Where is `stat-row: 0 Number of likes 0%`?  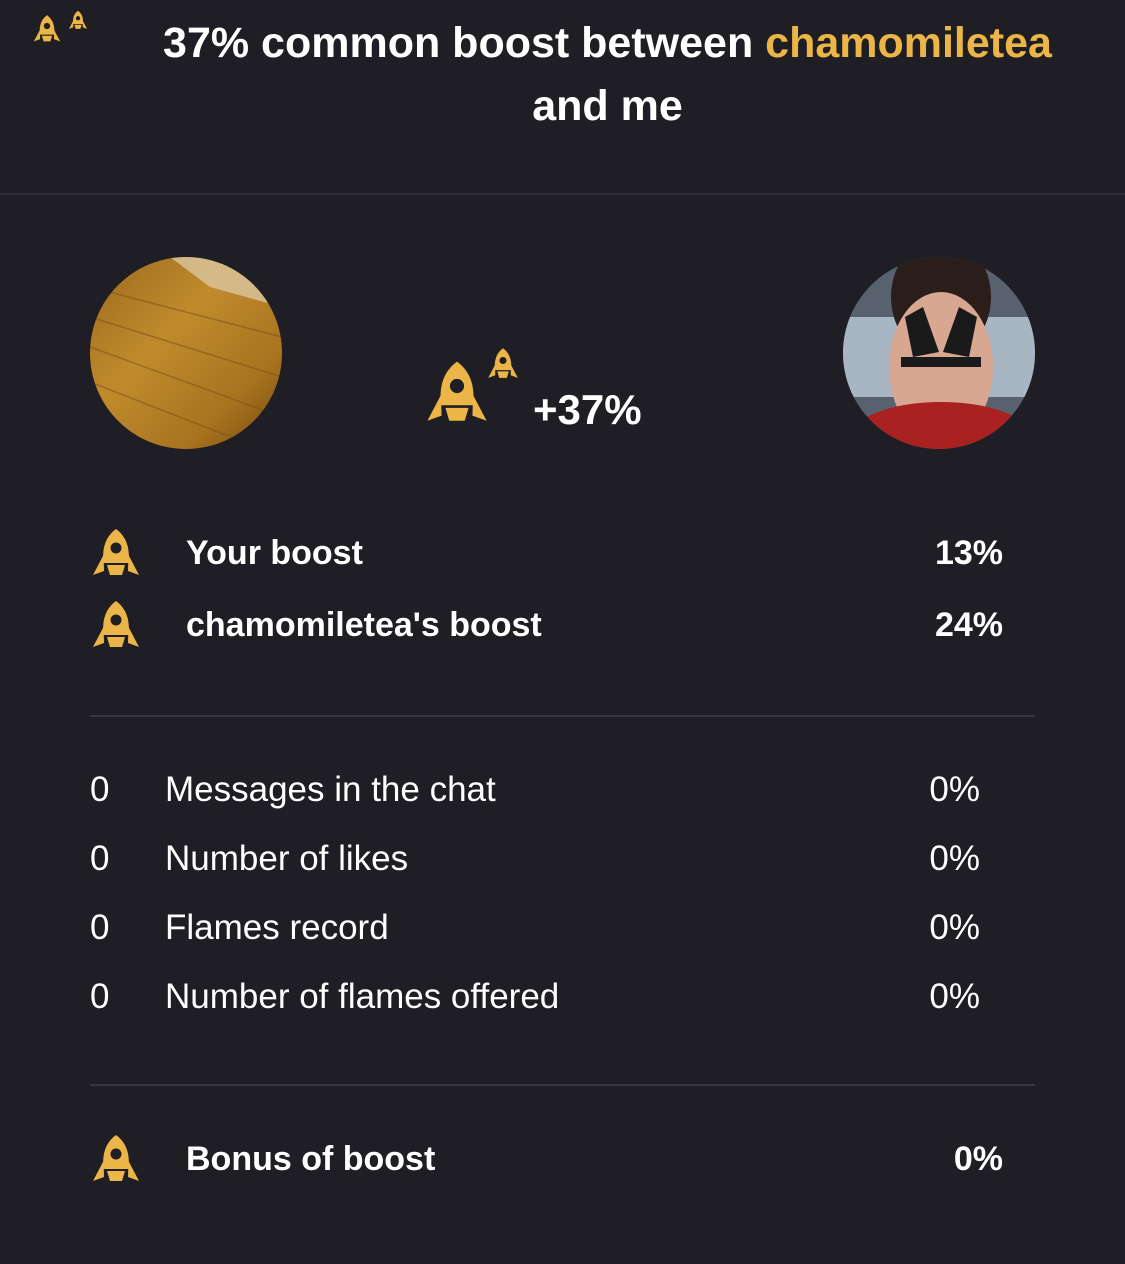
stat-row: 0 Number of likes 0% is located at coordinates (535, 859).